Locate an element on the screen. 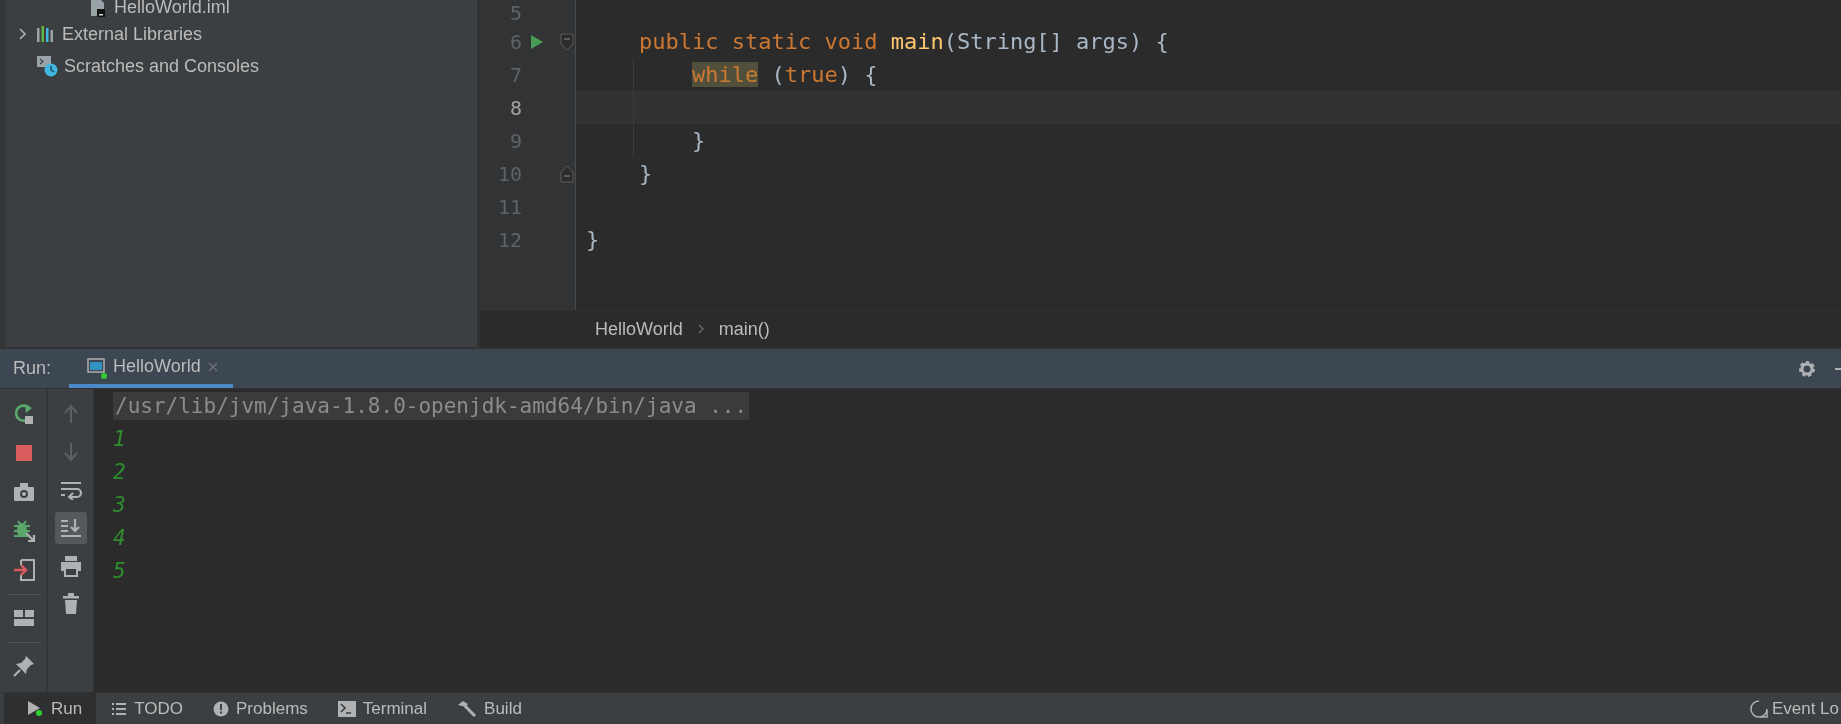 This screenshot has width=1841, height=724. camera-icon is located at coordinates (23, 492).